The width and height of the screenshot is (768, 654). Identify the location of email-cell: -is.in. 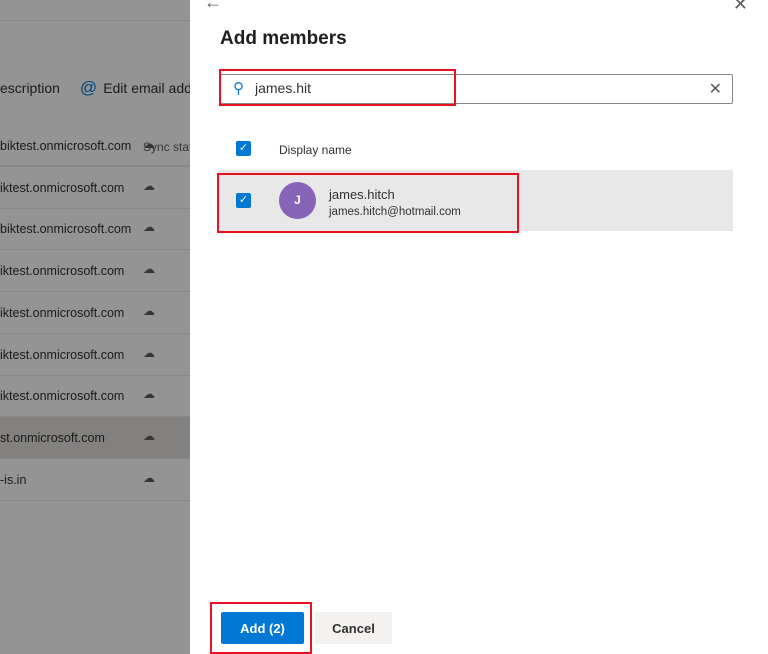
(13, 479).